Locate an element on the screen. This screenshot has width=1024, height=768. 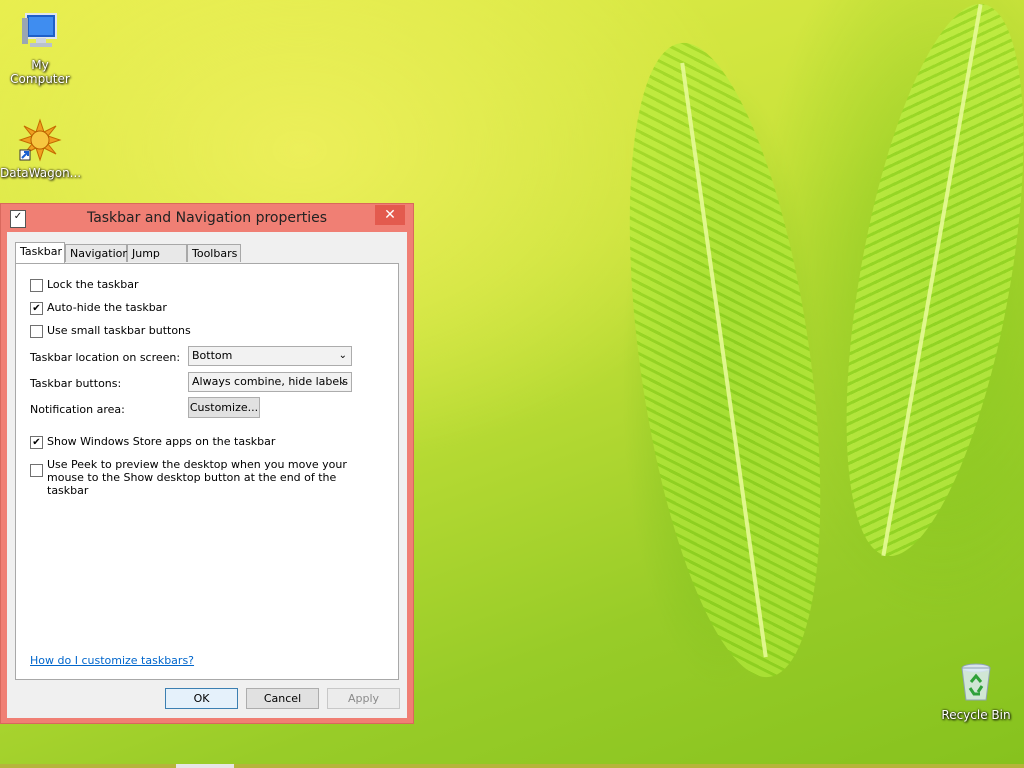
tab-label: Toolbars is located at coordinates (215, 253).